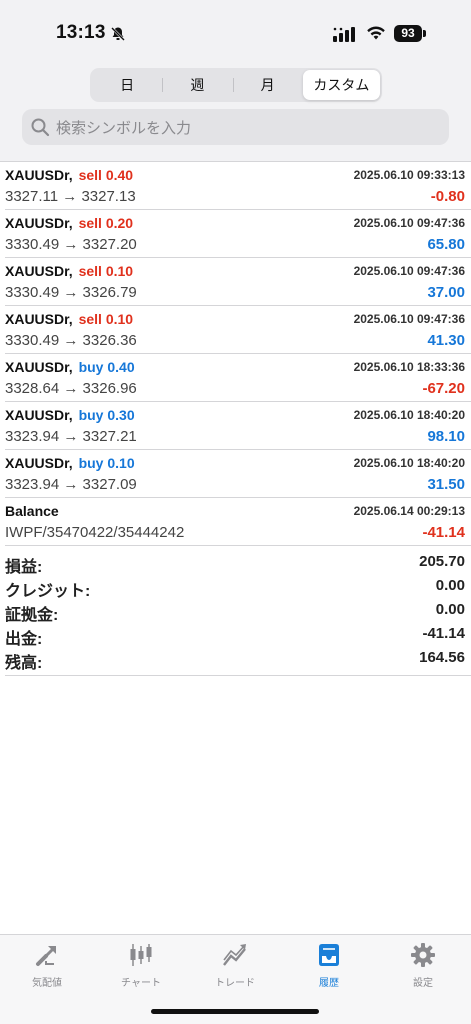 The width and height of the screenshot is (471, 1024). Describe the element at coordinates (344, 34) in the screenshot. I see `cellular-signal-icon` at that location.